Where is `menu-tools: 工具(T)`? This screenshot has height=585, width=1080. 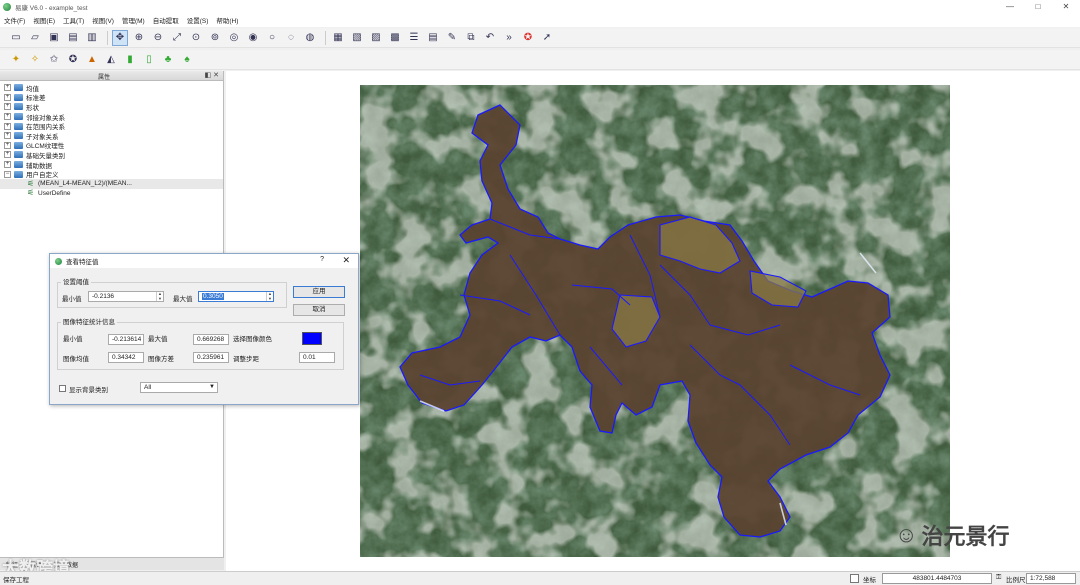
menu-tools: 工具(T) is located at coordinates (73, 20).